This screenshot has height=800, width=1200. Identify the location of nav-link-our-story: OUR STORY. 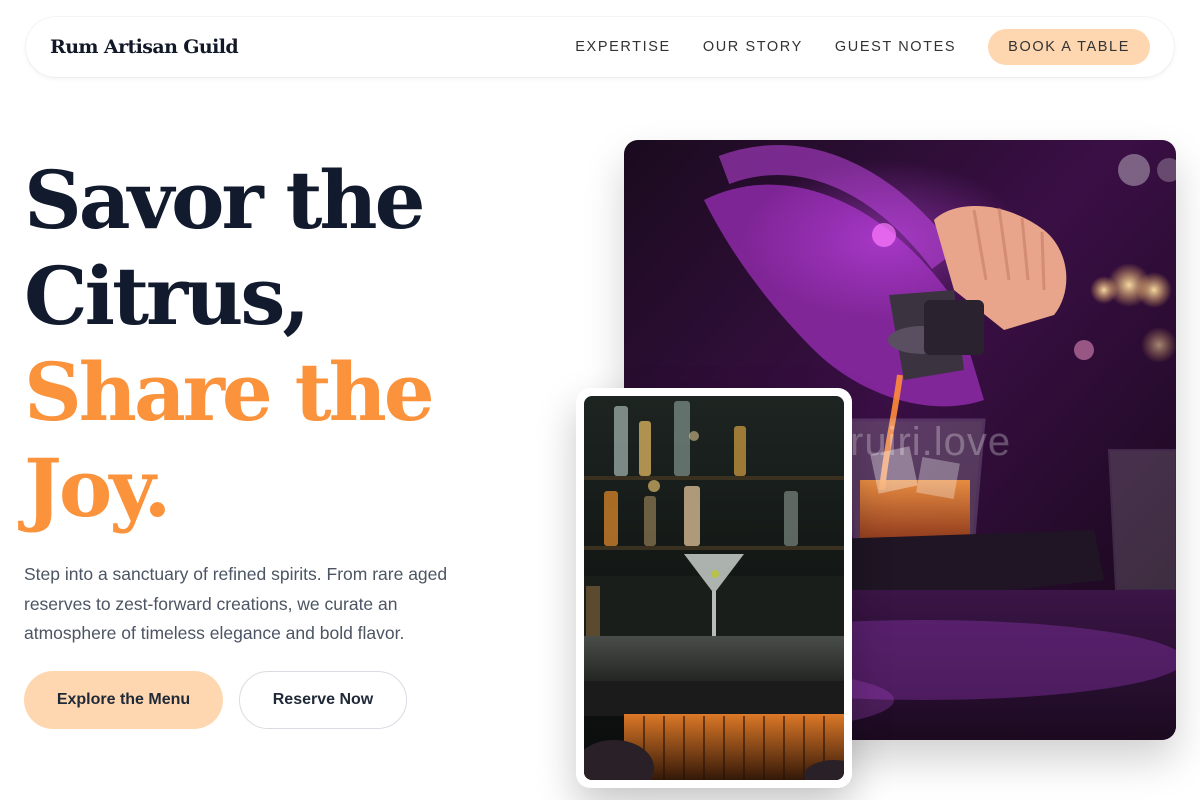
(753, 47).